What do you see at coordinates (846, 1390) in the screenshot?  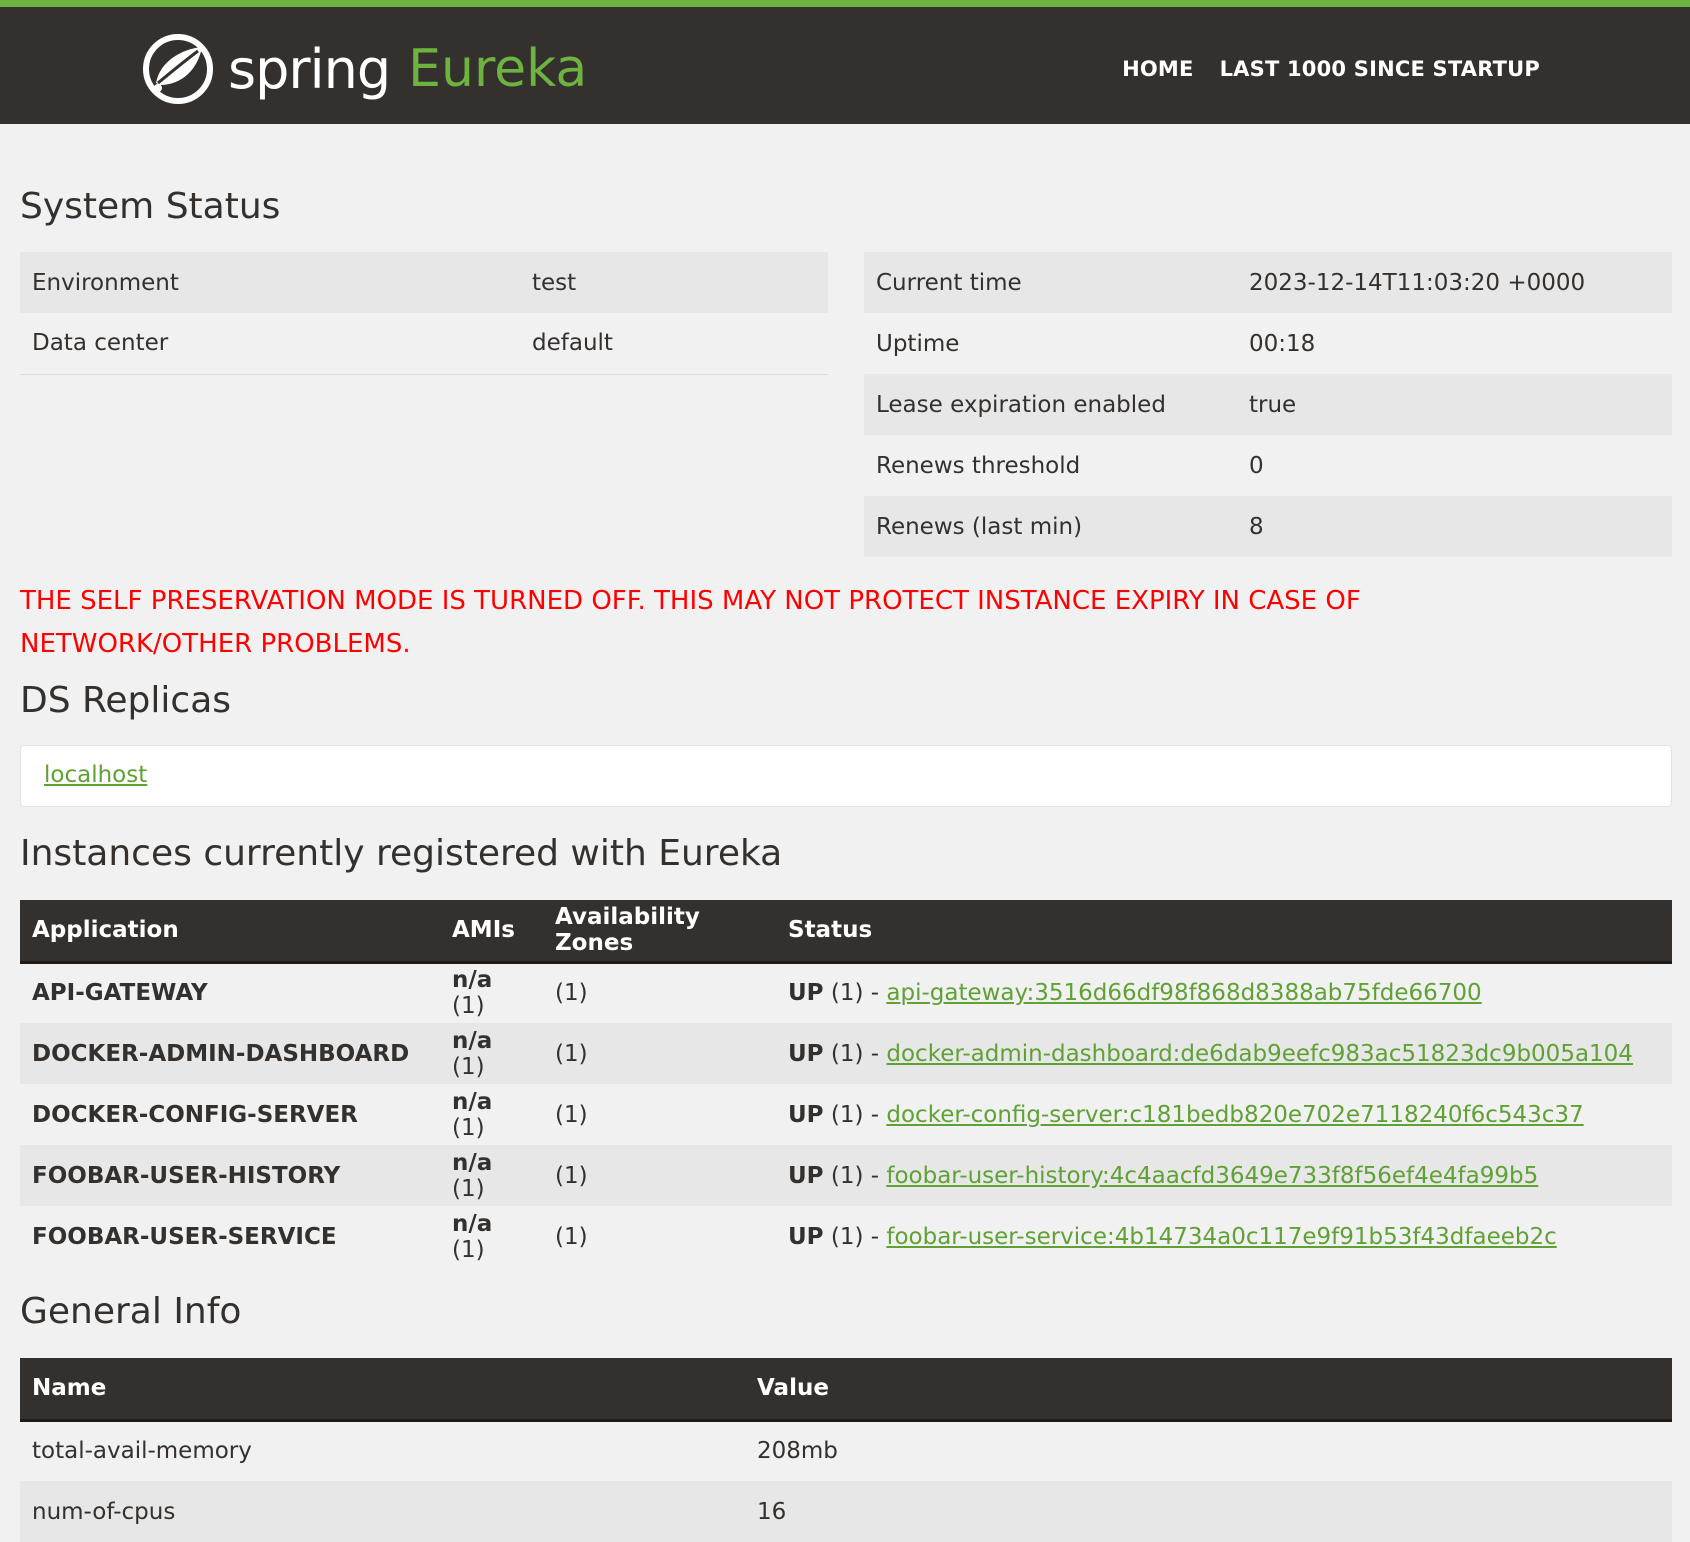 I see `table-header-row: Name Value` at bounding box center [846, 1390].